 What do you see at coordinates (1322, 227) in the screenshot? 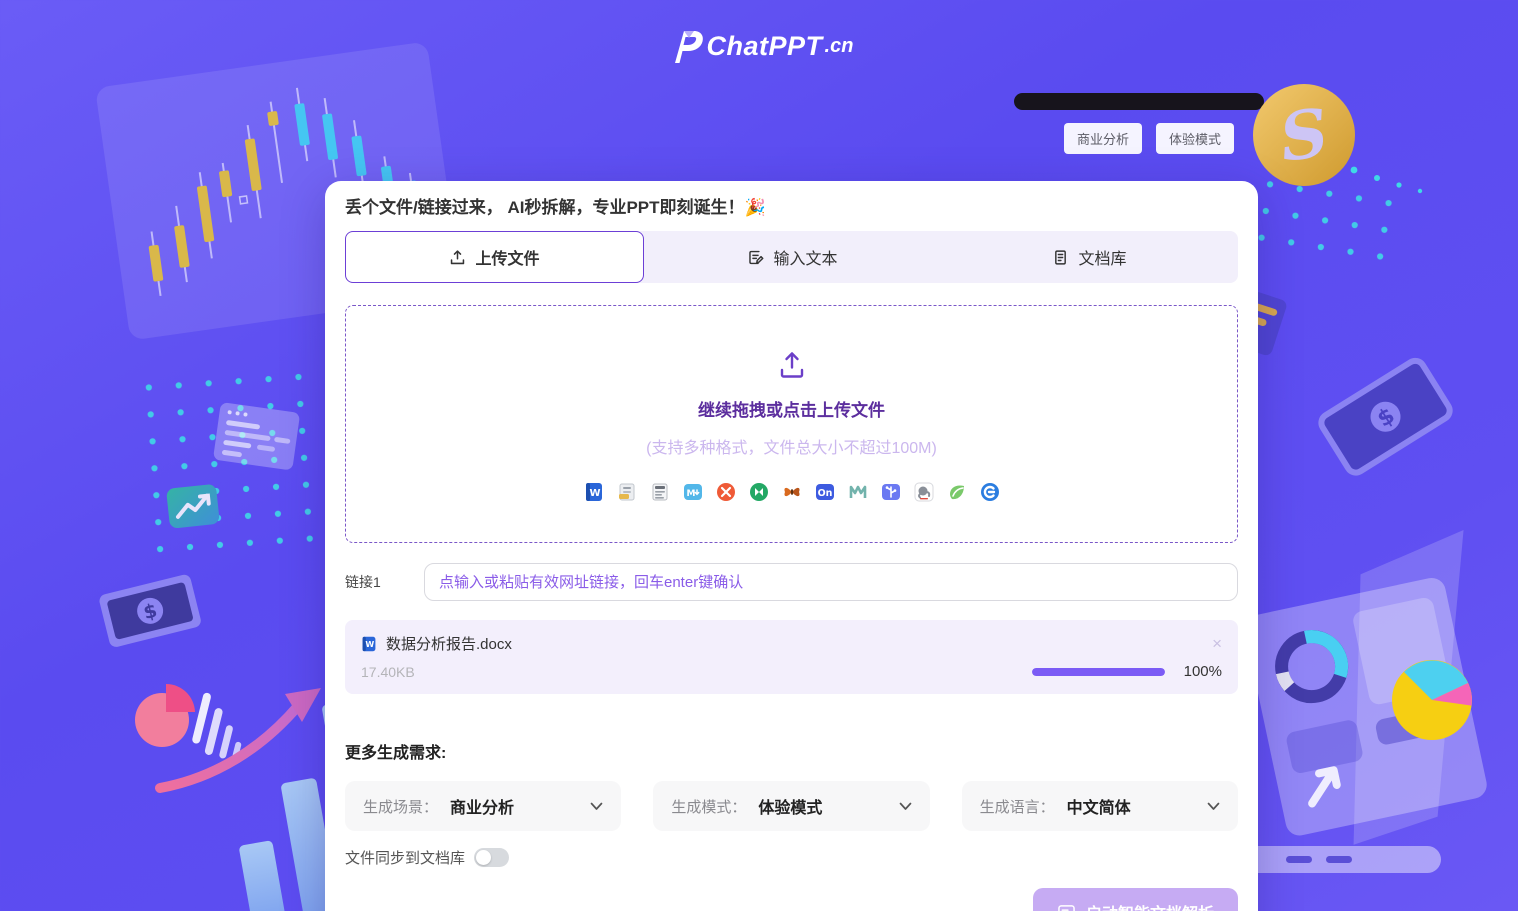
I see `dots-pattern-right` at bounding box center [1322, 227].